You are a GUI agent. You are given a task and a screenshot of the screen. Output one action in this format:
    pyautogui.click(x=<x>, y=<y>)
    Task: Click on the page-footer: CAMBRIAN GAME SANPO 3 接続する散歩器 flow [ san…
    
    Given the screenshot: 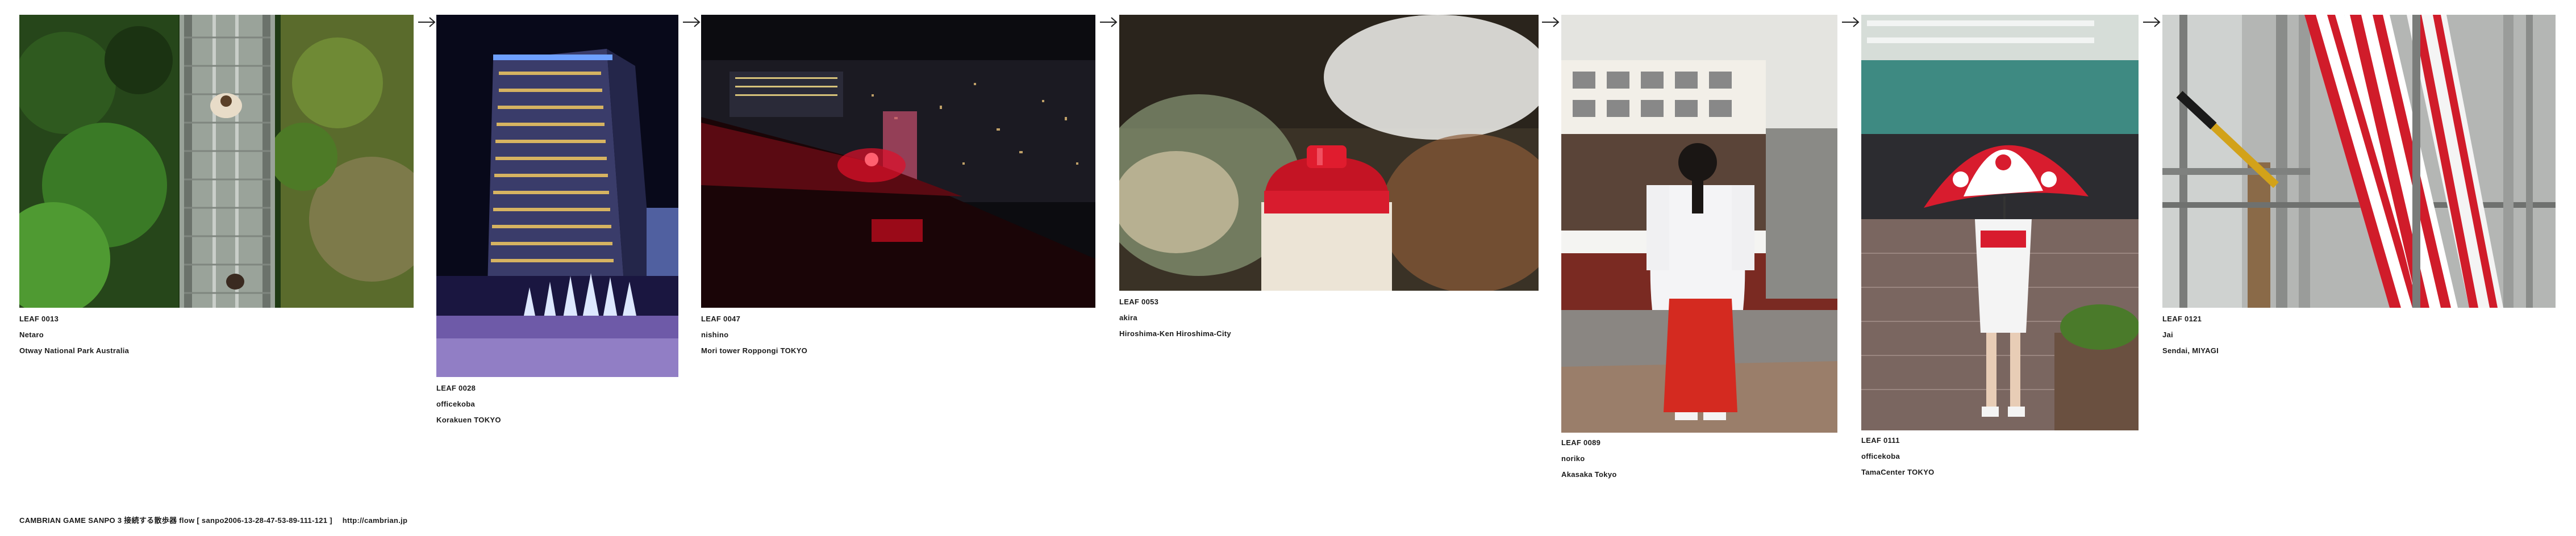 What is the action you would take?
    pyautogui.click(x=217, y=519)
    